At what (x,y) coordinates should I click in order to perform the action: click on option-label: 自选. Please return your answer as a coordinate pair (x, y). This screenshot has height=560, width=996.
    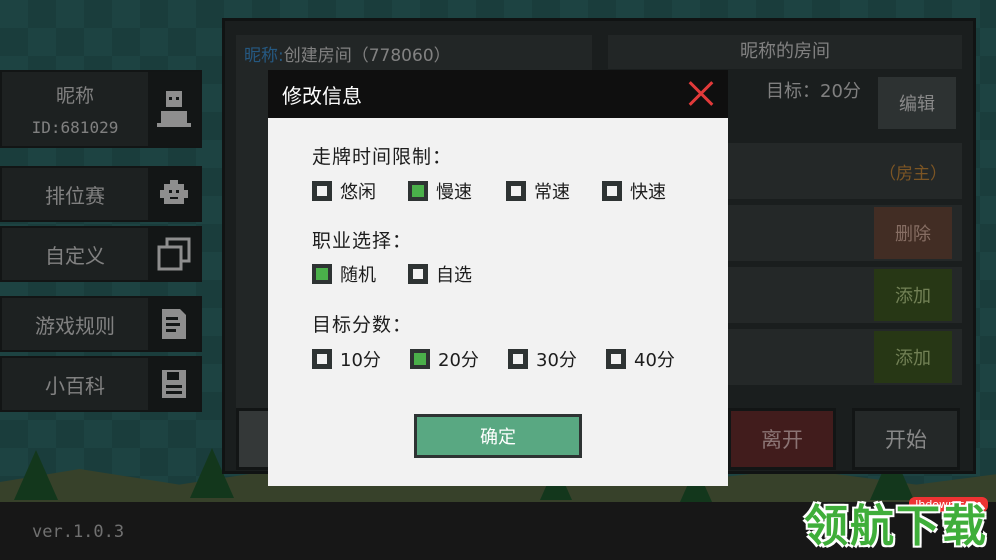
    Looking at the image, I should click on (454, 275).